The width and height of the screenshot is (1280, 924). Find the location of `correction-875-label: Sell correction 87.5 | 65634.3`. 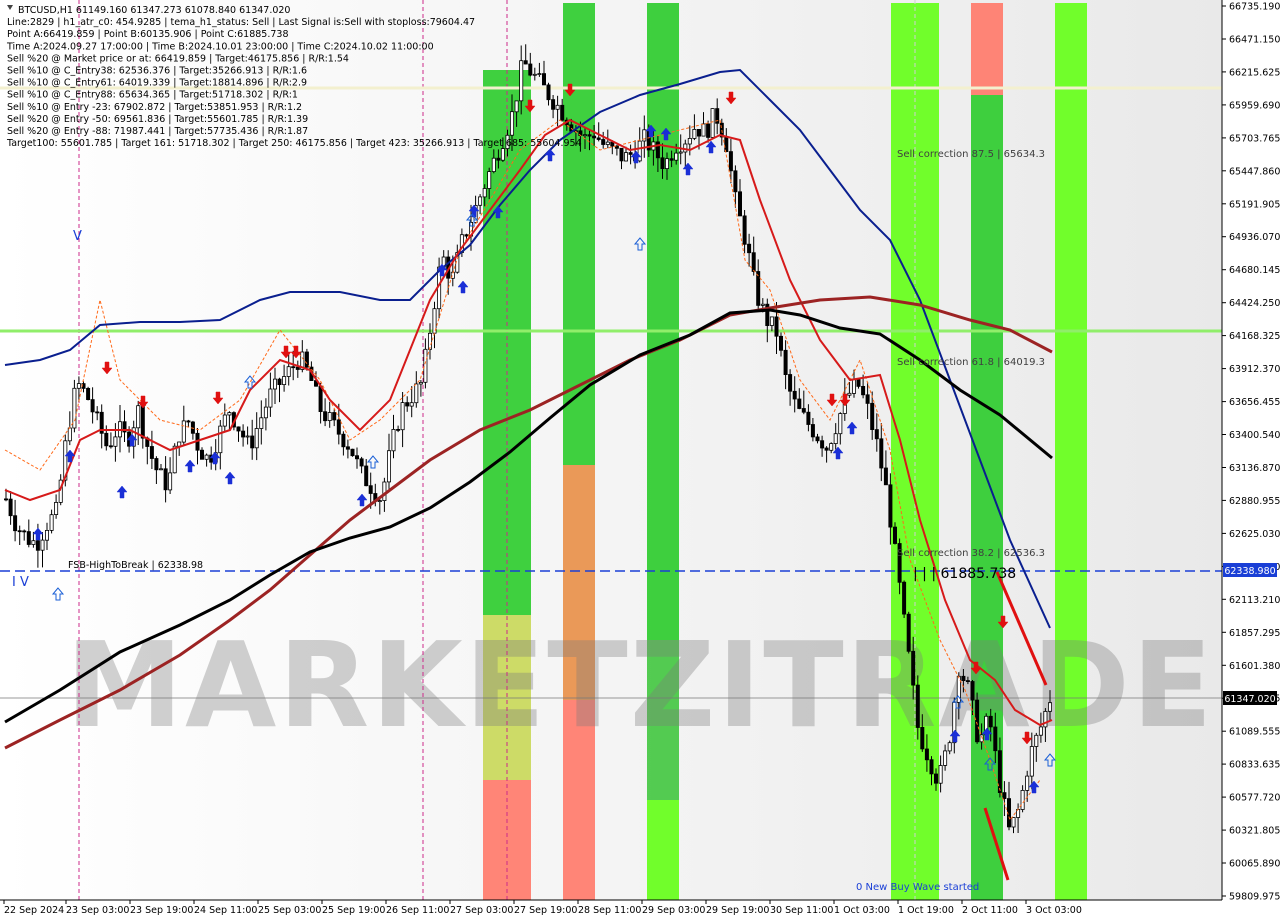

correction-875-label: Sell correction 87.5 | 65634.3 is located at coordinates (971, 154).